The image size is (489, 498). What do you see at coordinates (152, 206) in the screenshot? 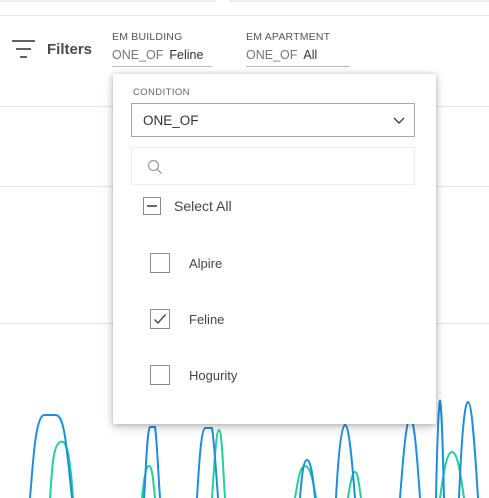
I see `select-all-checkbox` at bounding box center [152, 206].